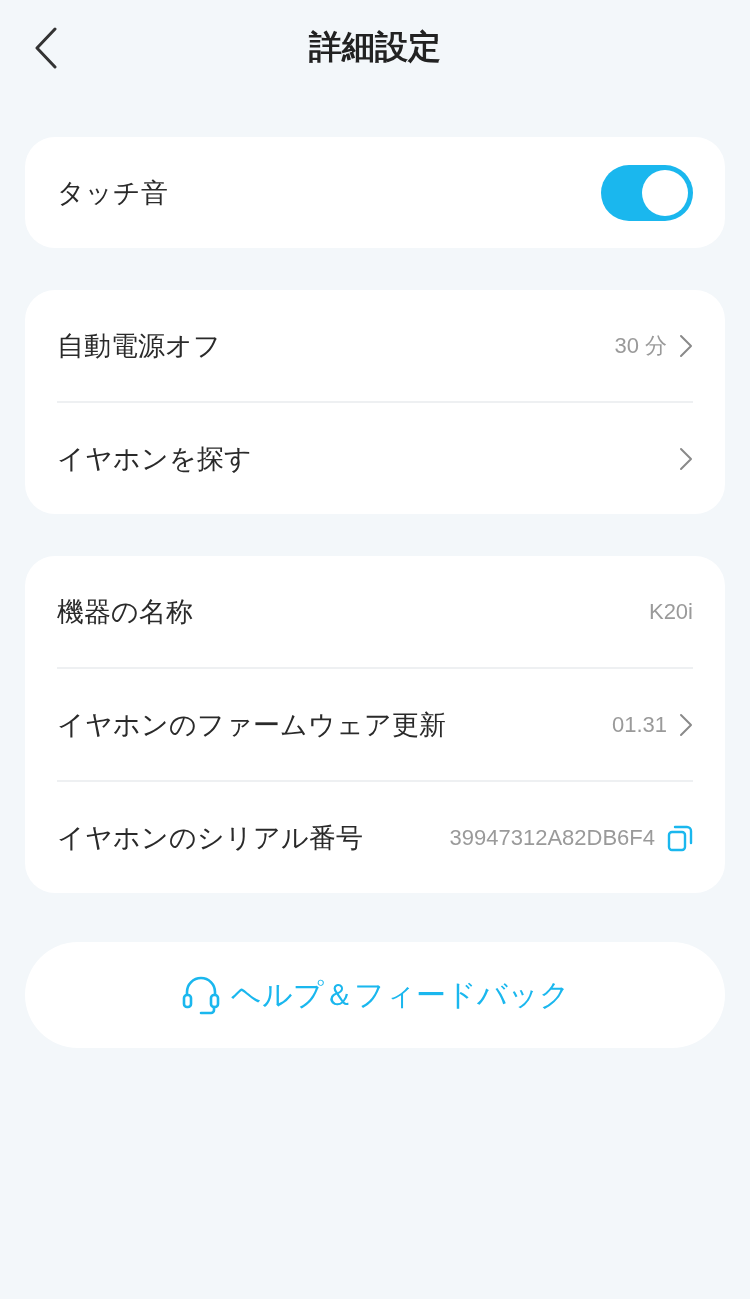 The image size is (750, 1299). I want to click on row-label: タッチ音, so click(112, 192).